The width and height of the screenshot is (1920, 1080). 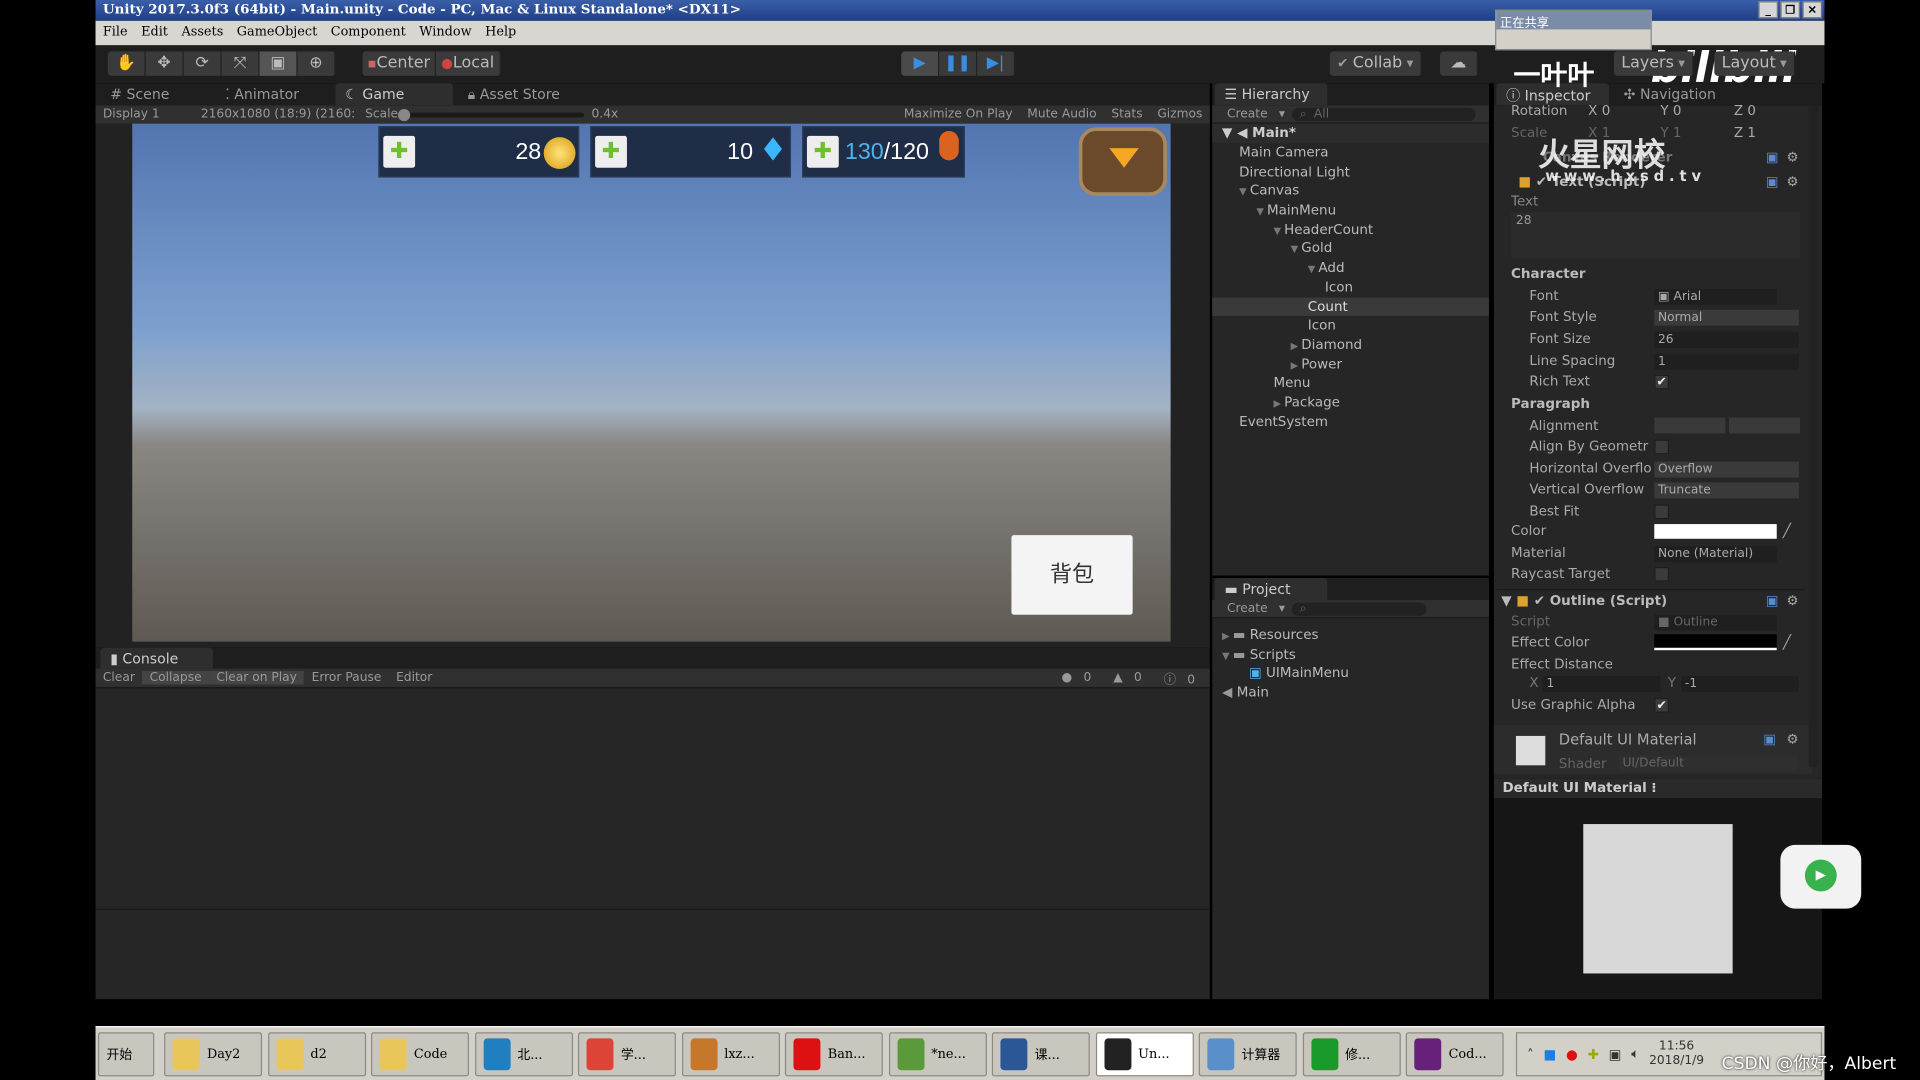 What do you see at coordinates (1726, 490) in the screenshot?
I see `vertical-overflow-dropdown: Truncate` at bounding box center [1726, 490].